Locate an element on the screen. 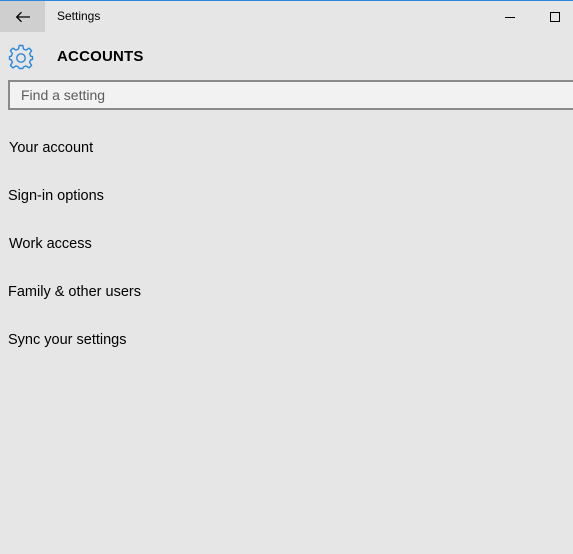  maximize-icon is located at coordinates (555, 16).